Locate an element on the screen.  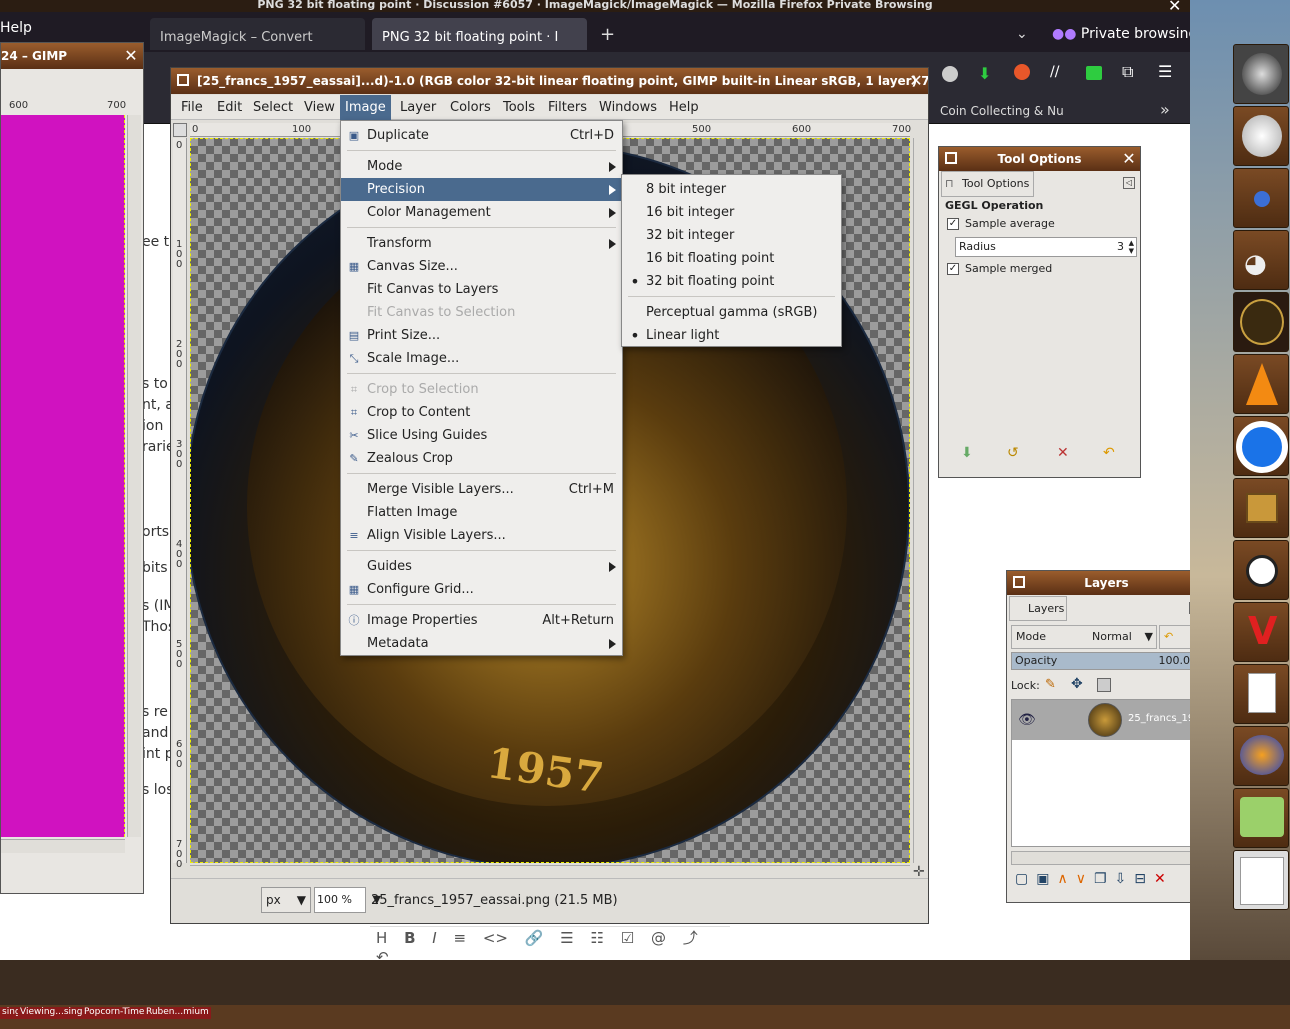
bookmarks-overflow-icon: » is located at coordinates (1165, 109).